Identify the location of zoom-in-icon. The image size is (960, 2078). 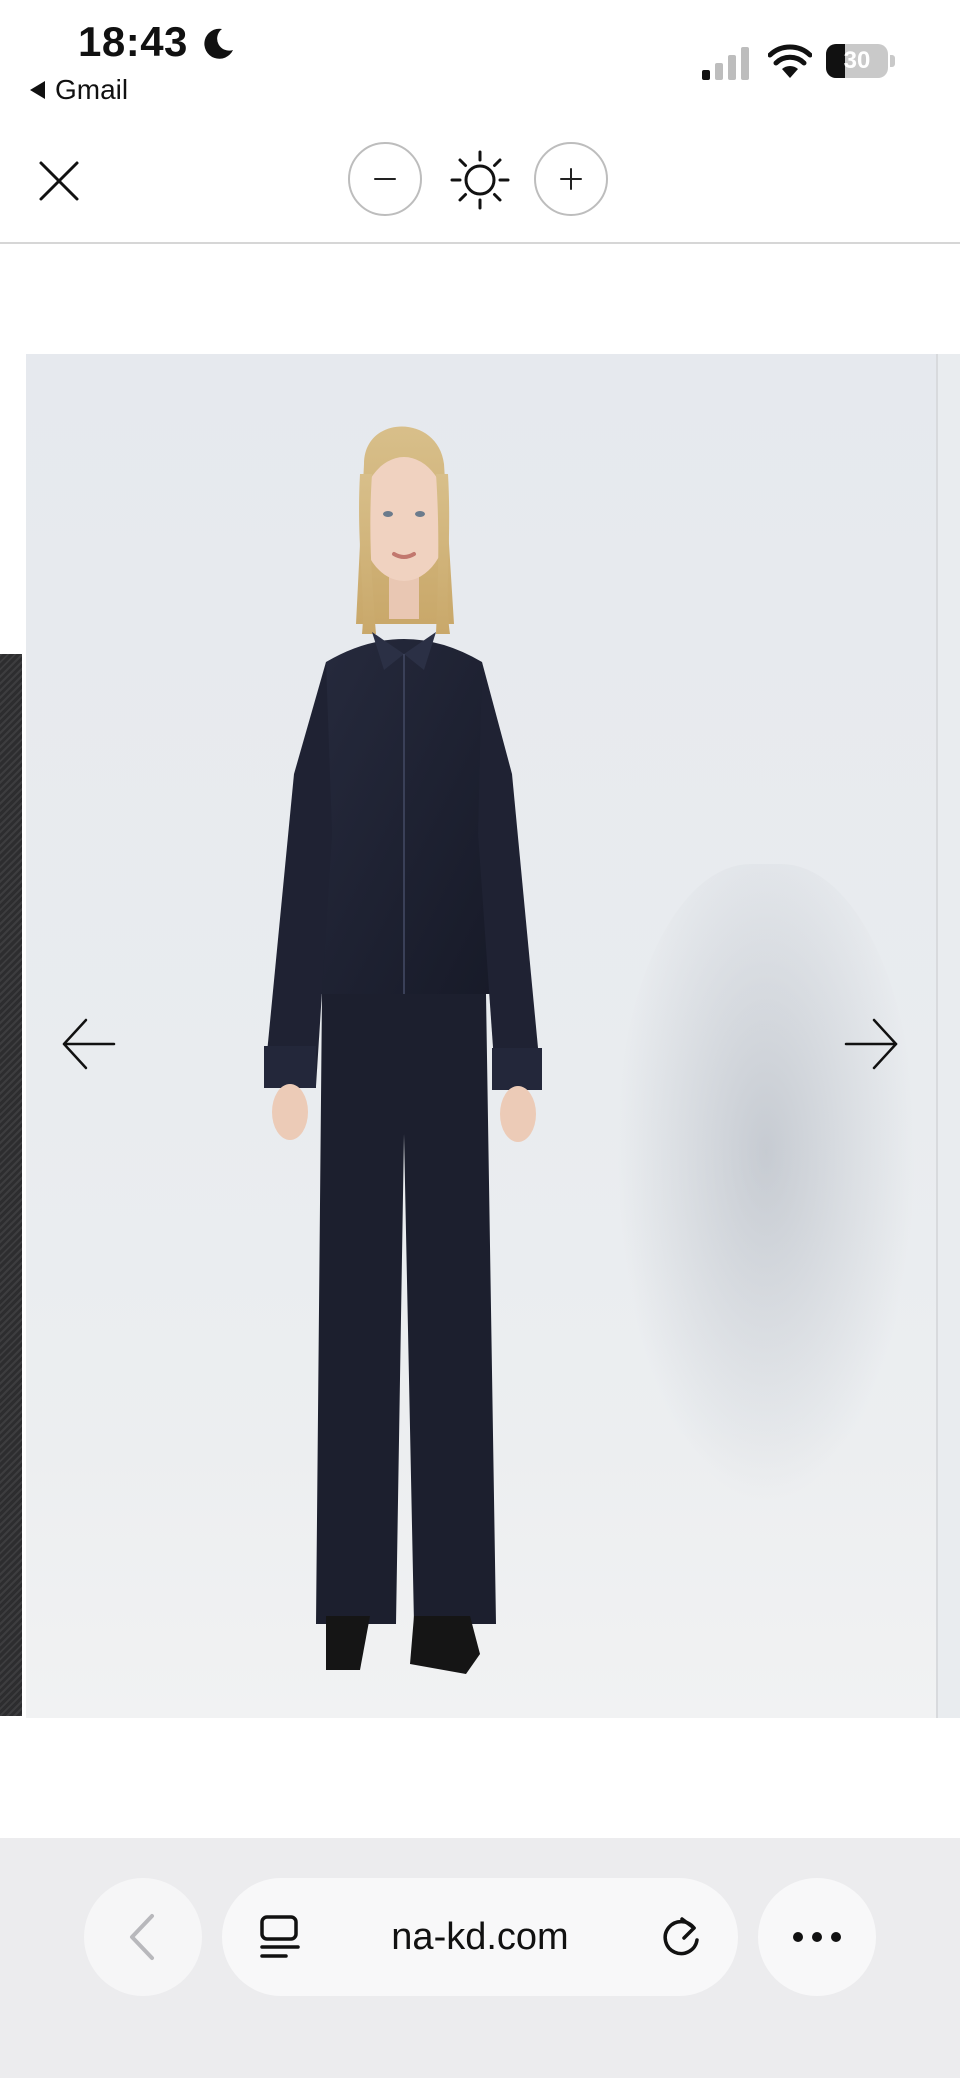
(571, 179).